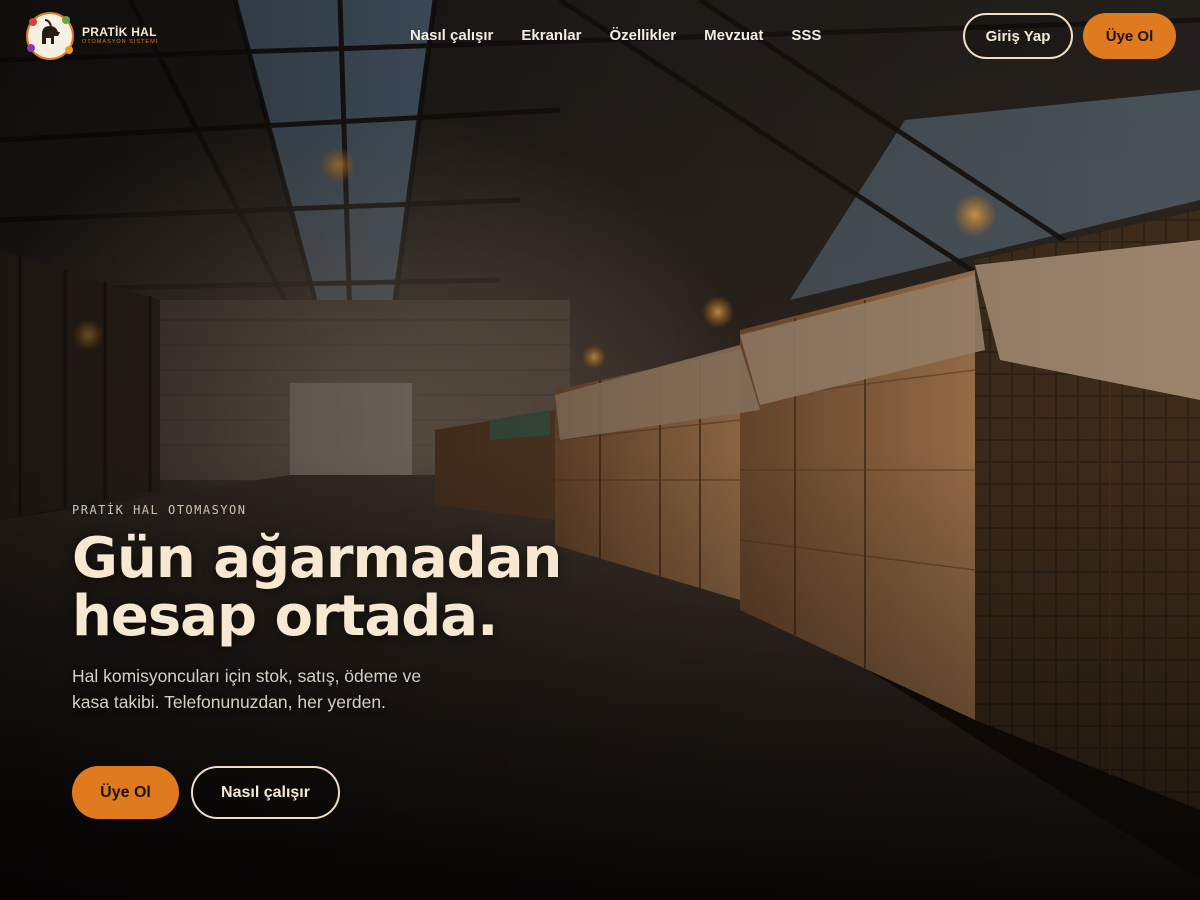 This screenshot has width=1200, height=900. Describe the element at coordinates (451, 35) in the screenshot. I see `nav-item-how-it-works: Nasıl çalışır` at that location.